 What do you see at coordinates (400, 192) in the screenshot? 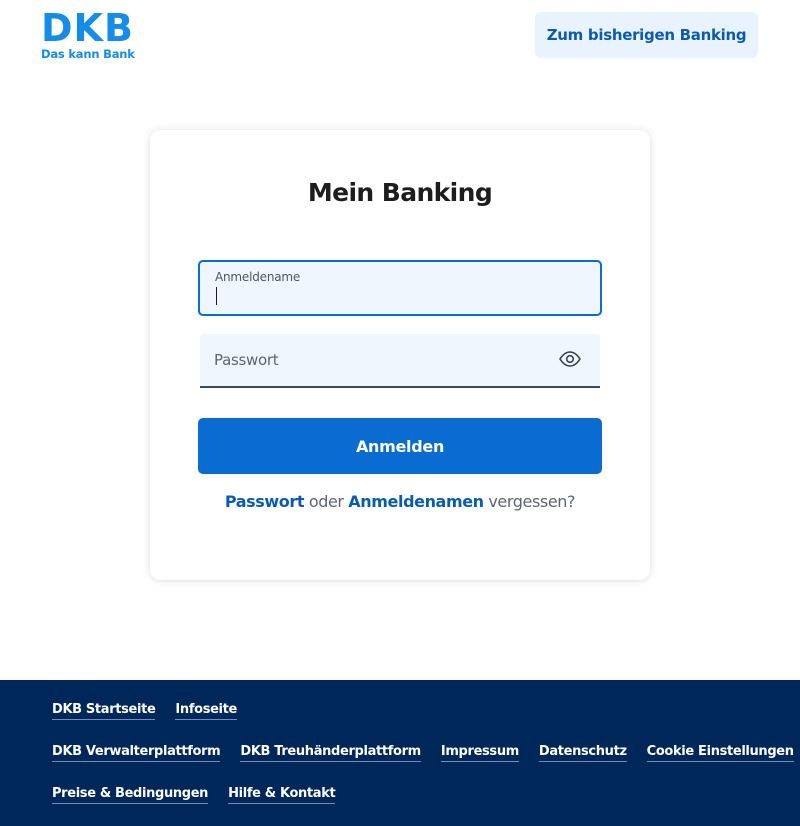
I see `page-title: Mein Banking` at bounding box center [400, 192].